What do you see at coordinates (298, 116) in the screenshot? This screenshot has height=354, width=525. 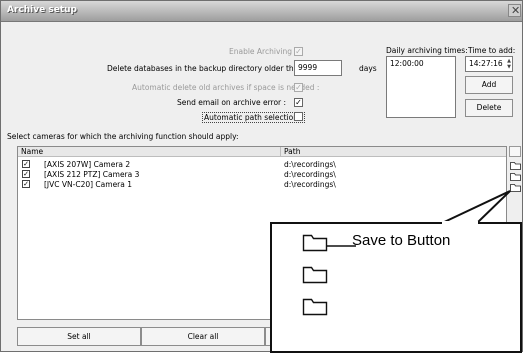 I see `auto-path-checkbox` at bounding box center [298, 116].